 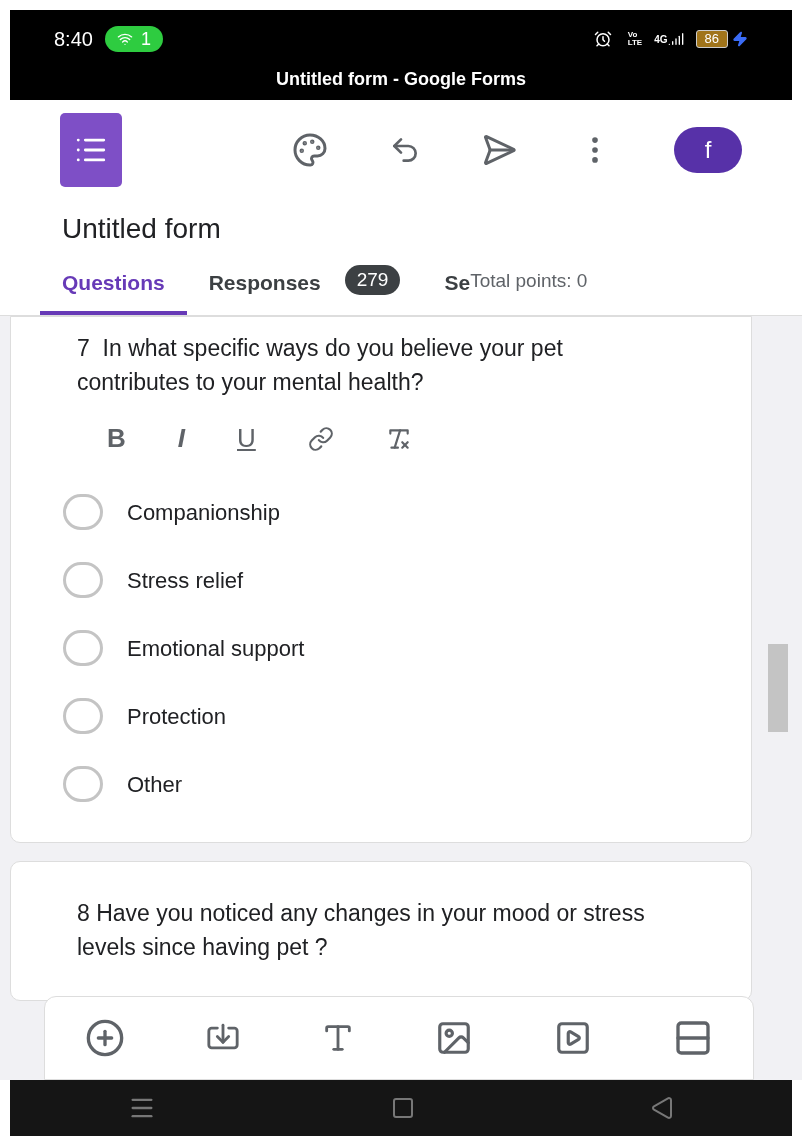 What do you see at coordinates (675, 39) in the screenshot?
I see `signal-icon` at bounding box center [675, 39].